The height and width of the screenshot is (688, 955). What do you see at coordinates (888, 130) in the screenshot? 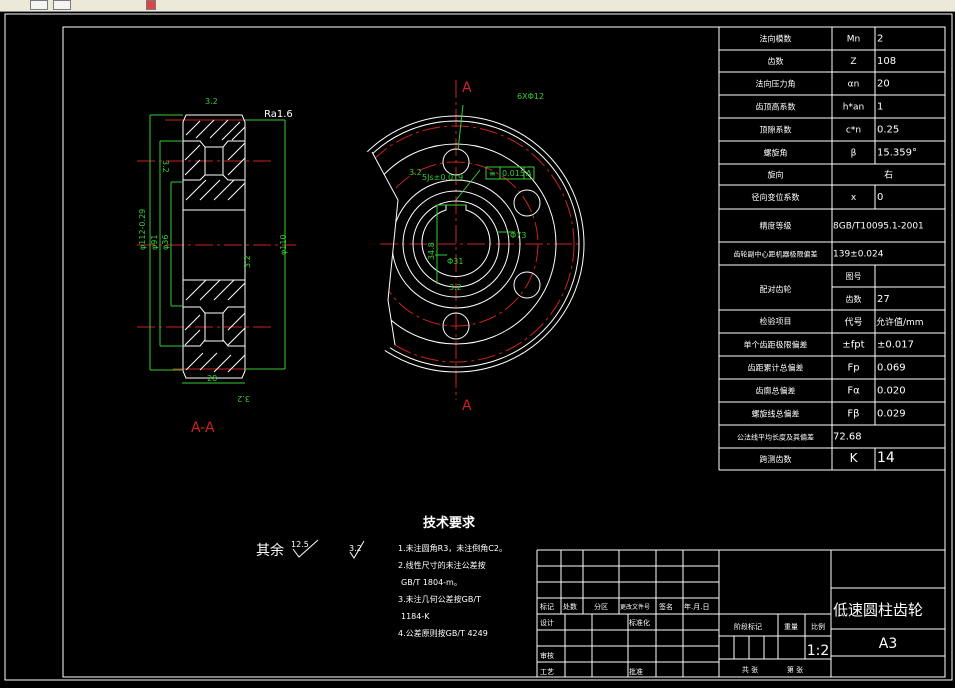
I see `param-value: 0.25` at bounding box center [888, 130].